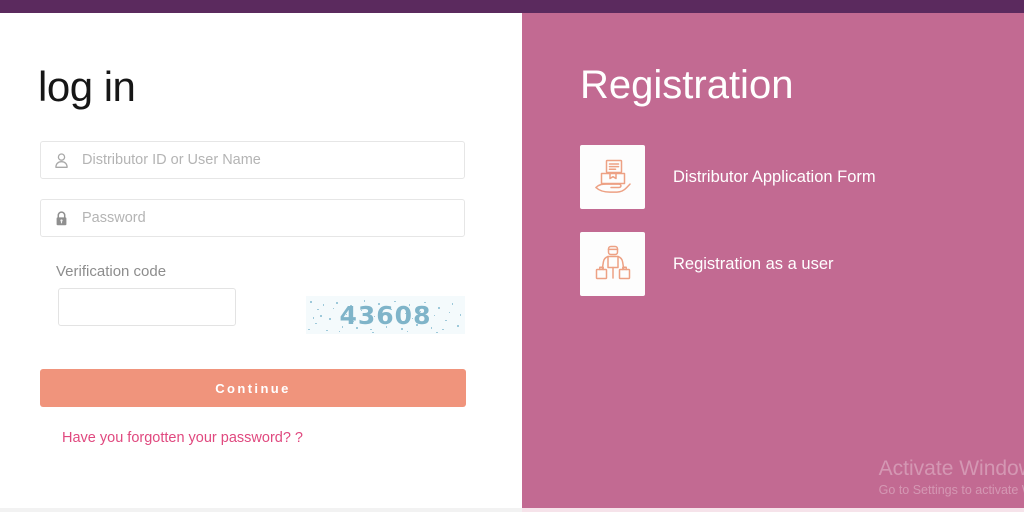  I want to click on verification-code-input, so click(147, 307).